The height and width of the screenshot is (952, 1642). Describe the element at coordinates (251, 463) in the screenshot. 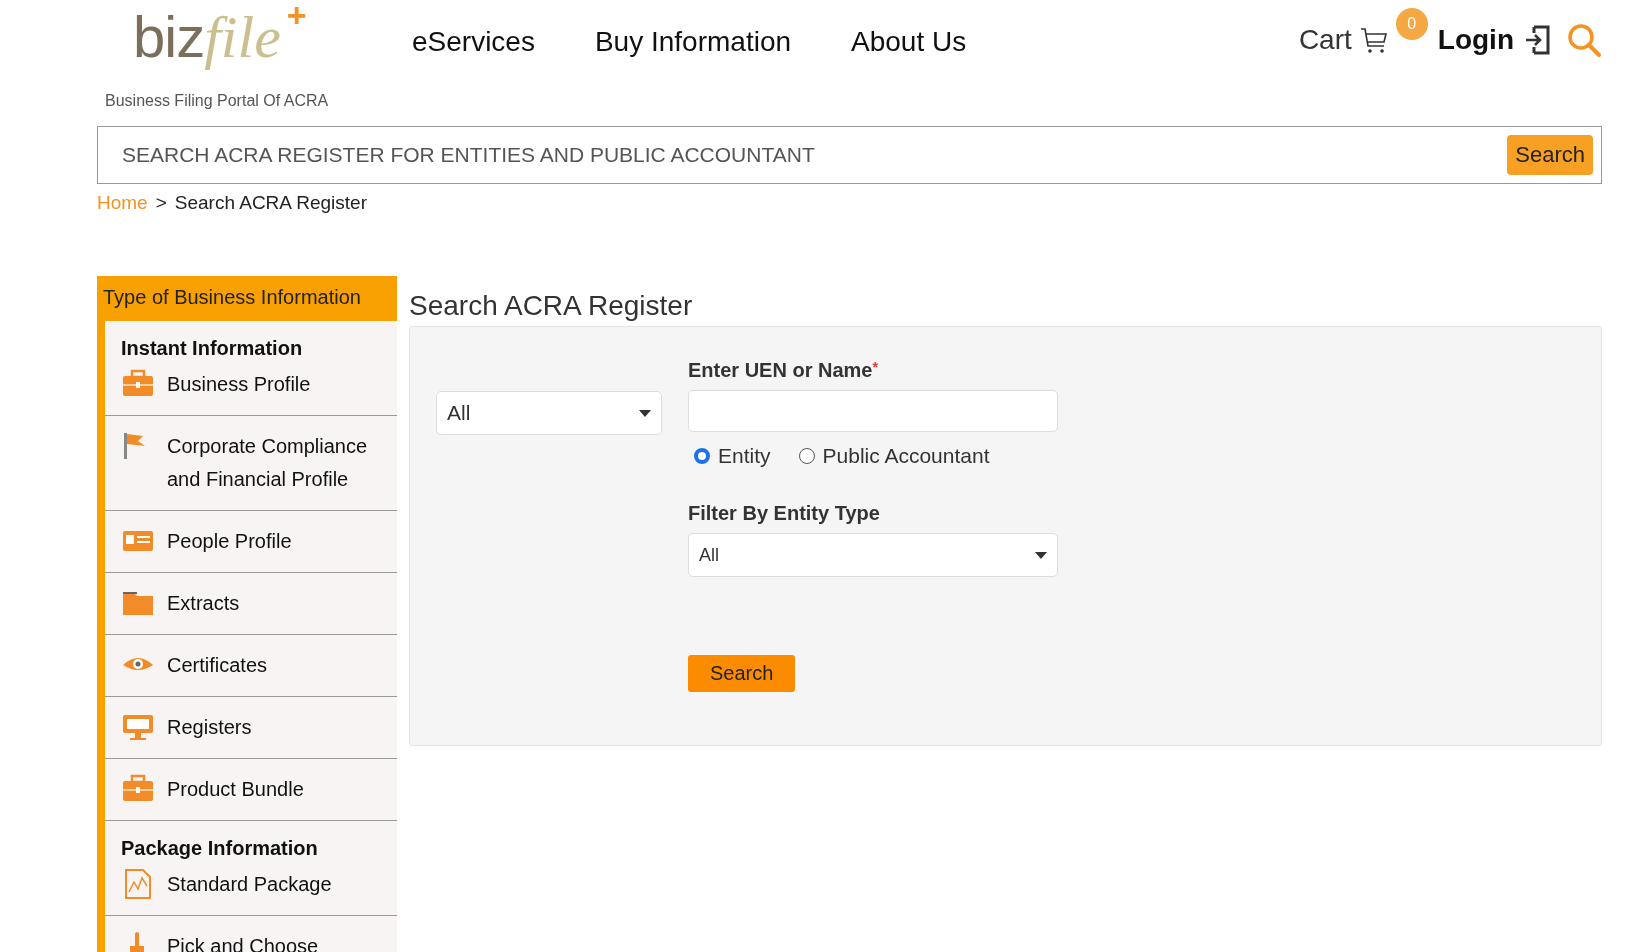

I see `sidebar-item: Corporate Compliance and Financial Profile` at that location.